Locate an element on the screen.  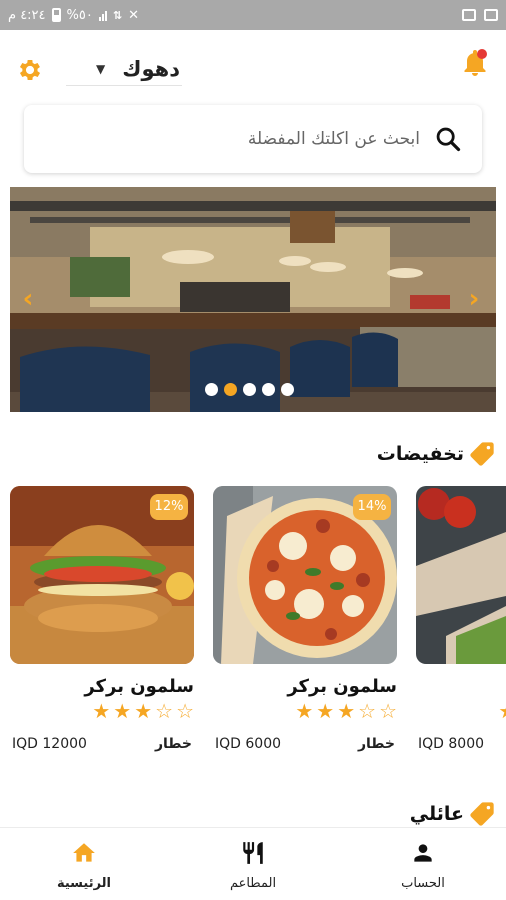
bottom-navigation: الرئيسية المطاعم الحساب is located at coordinates (253, 863).